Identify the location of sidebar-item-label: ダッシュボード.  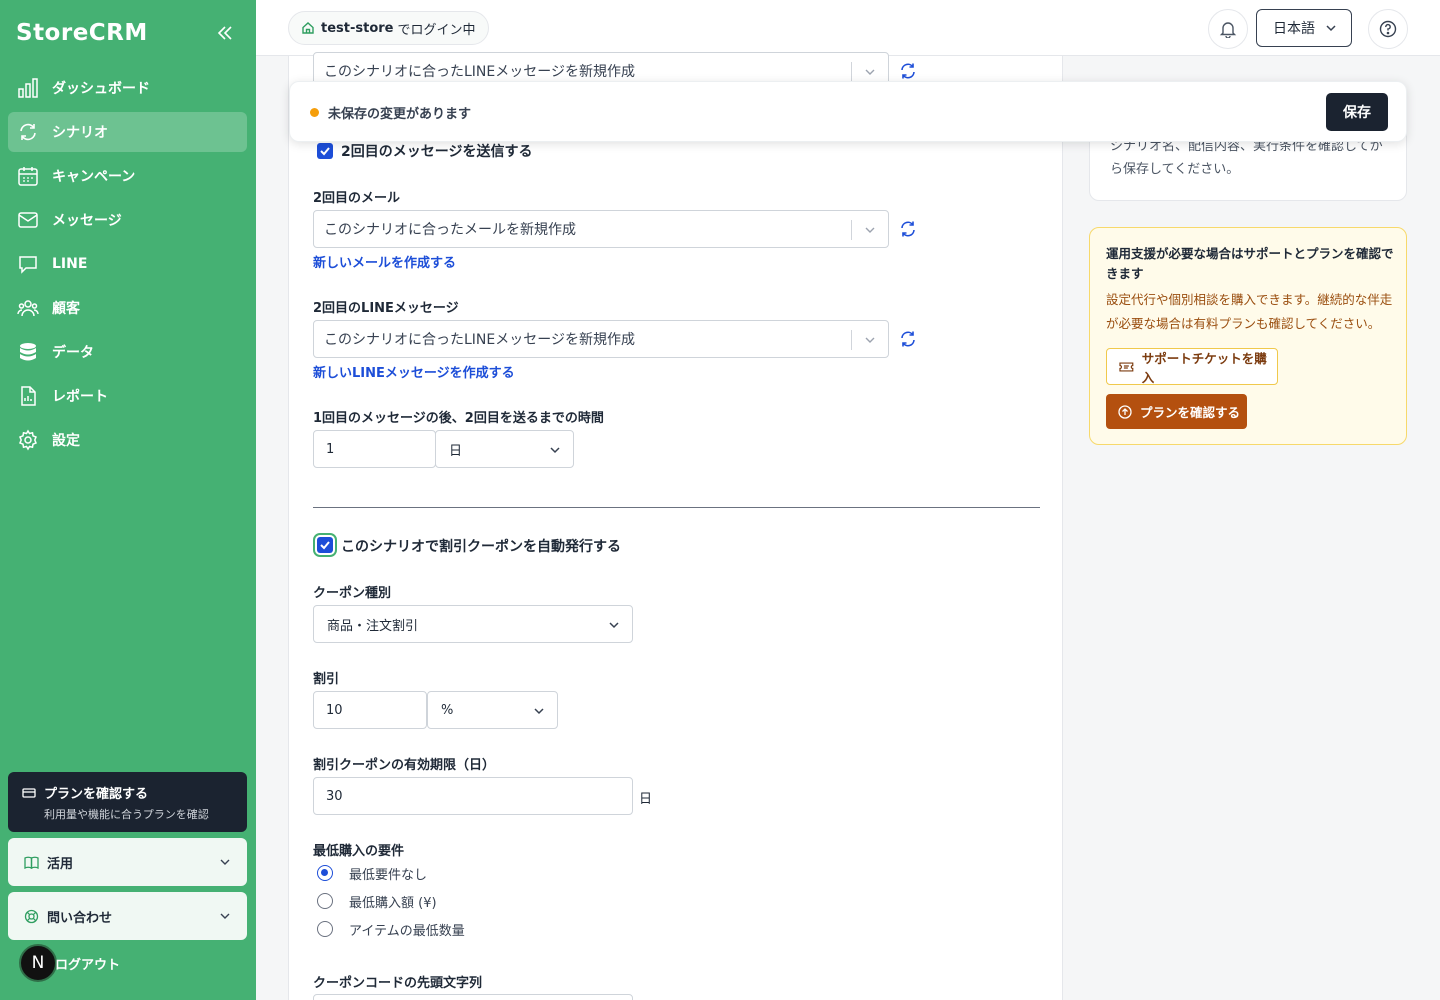
(101, 89).